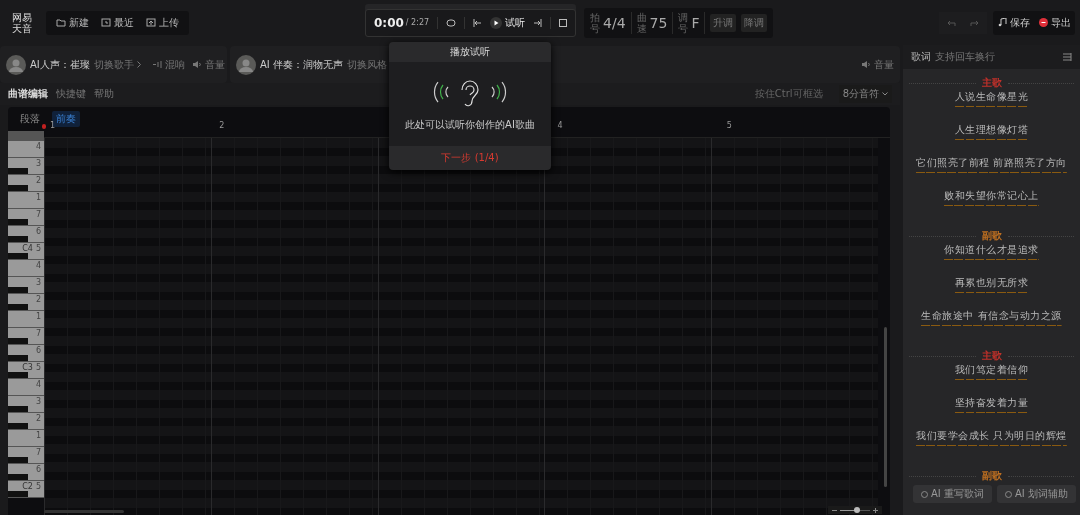 The image size is (1080, 515). Describe the element at coordinates (951, 22) in the screenshot. I see `undo-icon` at that location.